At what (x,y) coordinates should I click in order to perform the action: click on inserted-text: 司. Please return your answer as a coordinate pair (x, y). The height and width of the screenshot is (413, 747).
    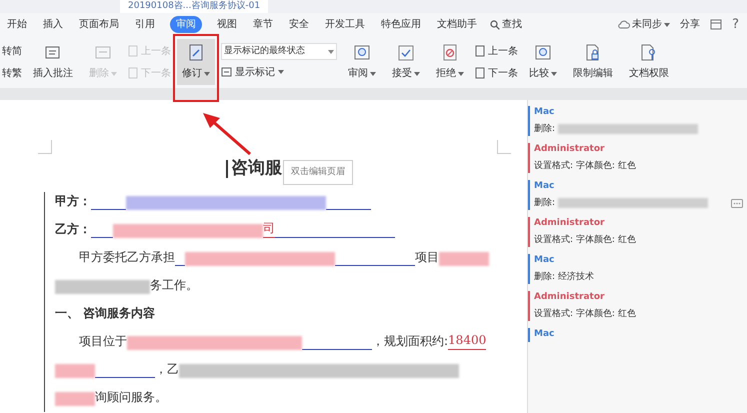
    Looking at the image, I should click on (269, 228).